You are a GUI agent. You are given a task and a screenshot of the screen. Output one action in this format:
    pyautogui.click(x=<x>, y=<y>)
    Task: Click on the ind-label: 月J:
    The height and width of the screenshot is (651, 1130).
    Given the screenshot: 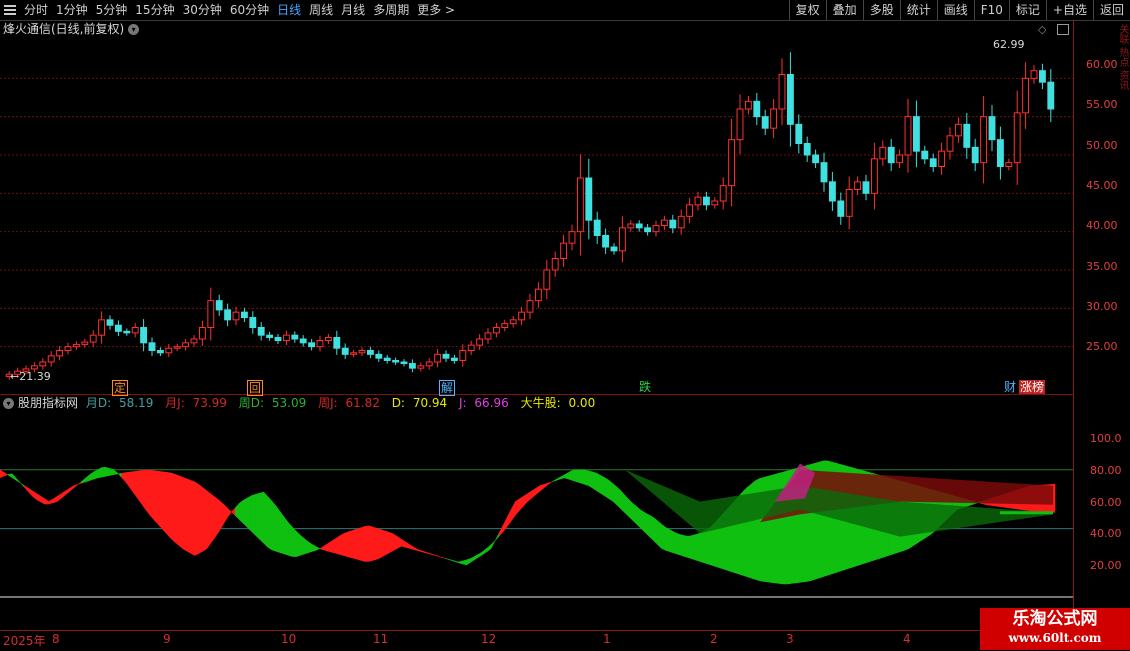 What is the action you would take?
    pyautogui.click(x=175, y=403)
    